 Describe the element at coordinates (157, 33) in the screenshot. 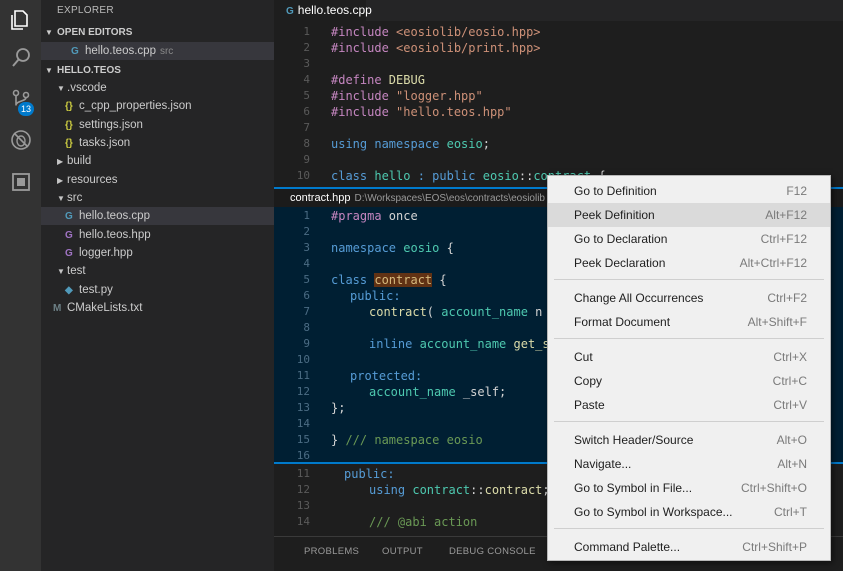

I see `open-editors-header: ▼ OPEN EDITORS` at that location.